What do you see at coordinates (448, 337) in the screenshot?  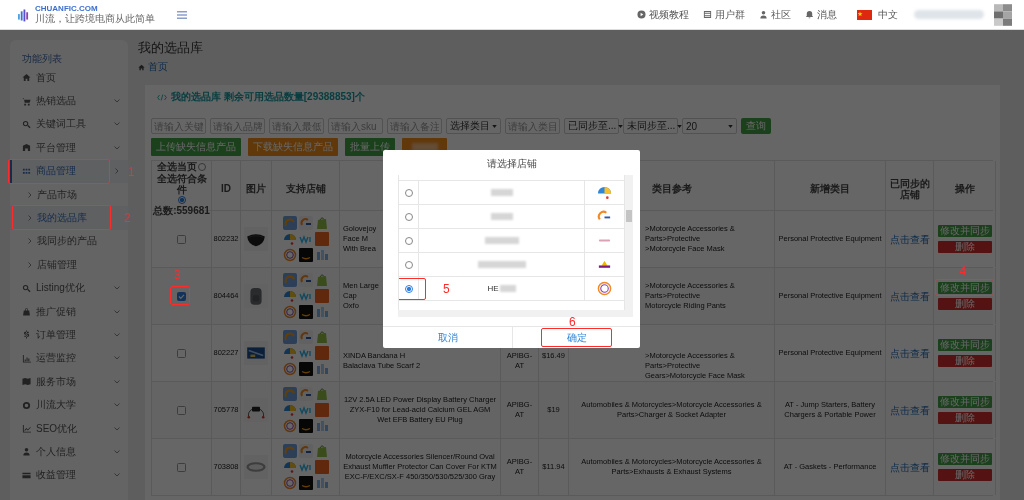 I see `cancel-button: 取消` at bounding box center [448, 337].